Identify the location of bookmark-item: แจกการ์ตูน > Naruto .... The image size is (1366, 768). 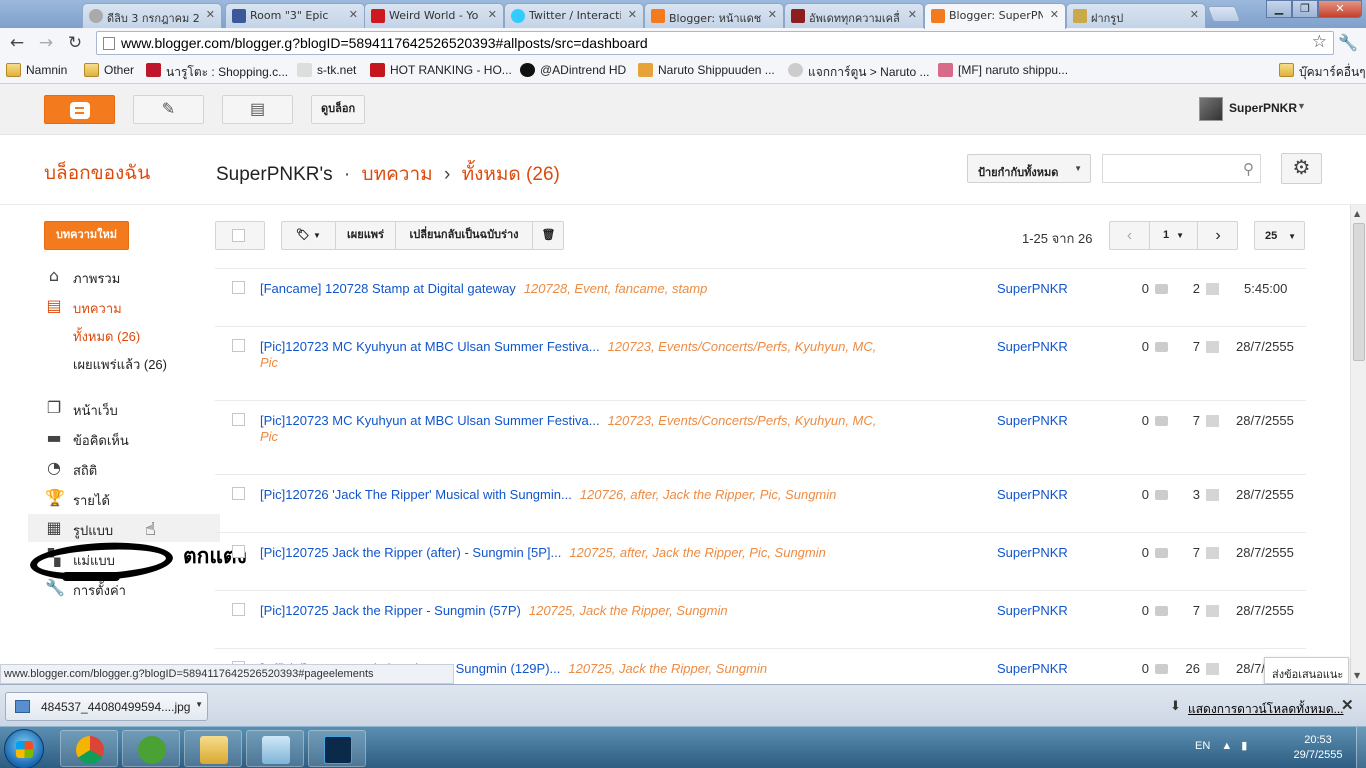
(859, 72).